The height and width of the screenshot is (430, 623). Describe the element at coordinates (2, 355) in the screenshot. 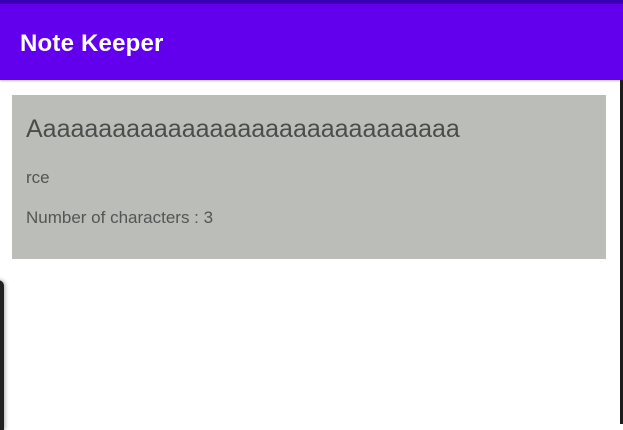

I see `side-panel-handle` at that location.